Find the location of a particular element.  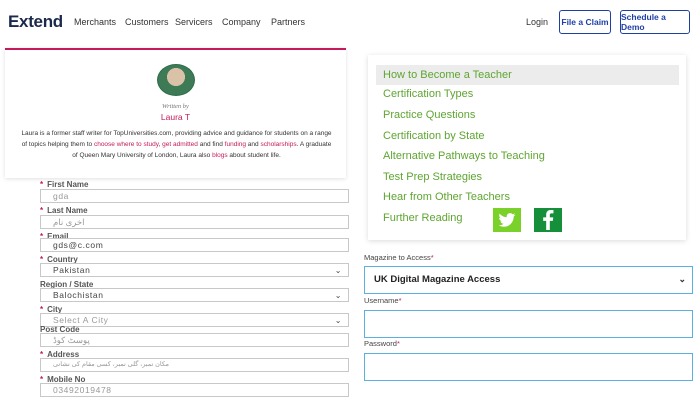

password-input is located at coordinates (528, 367).